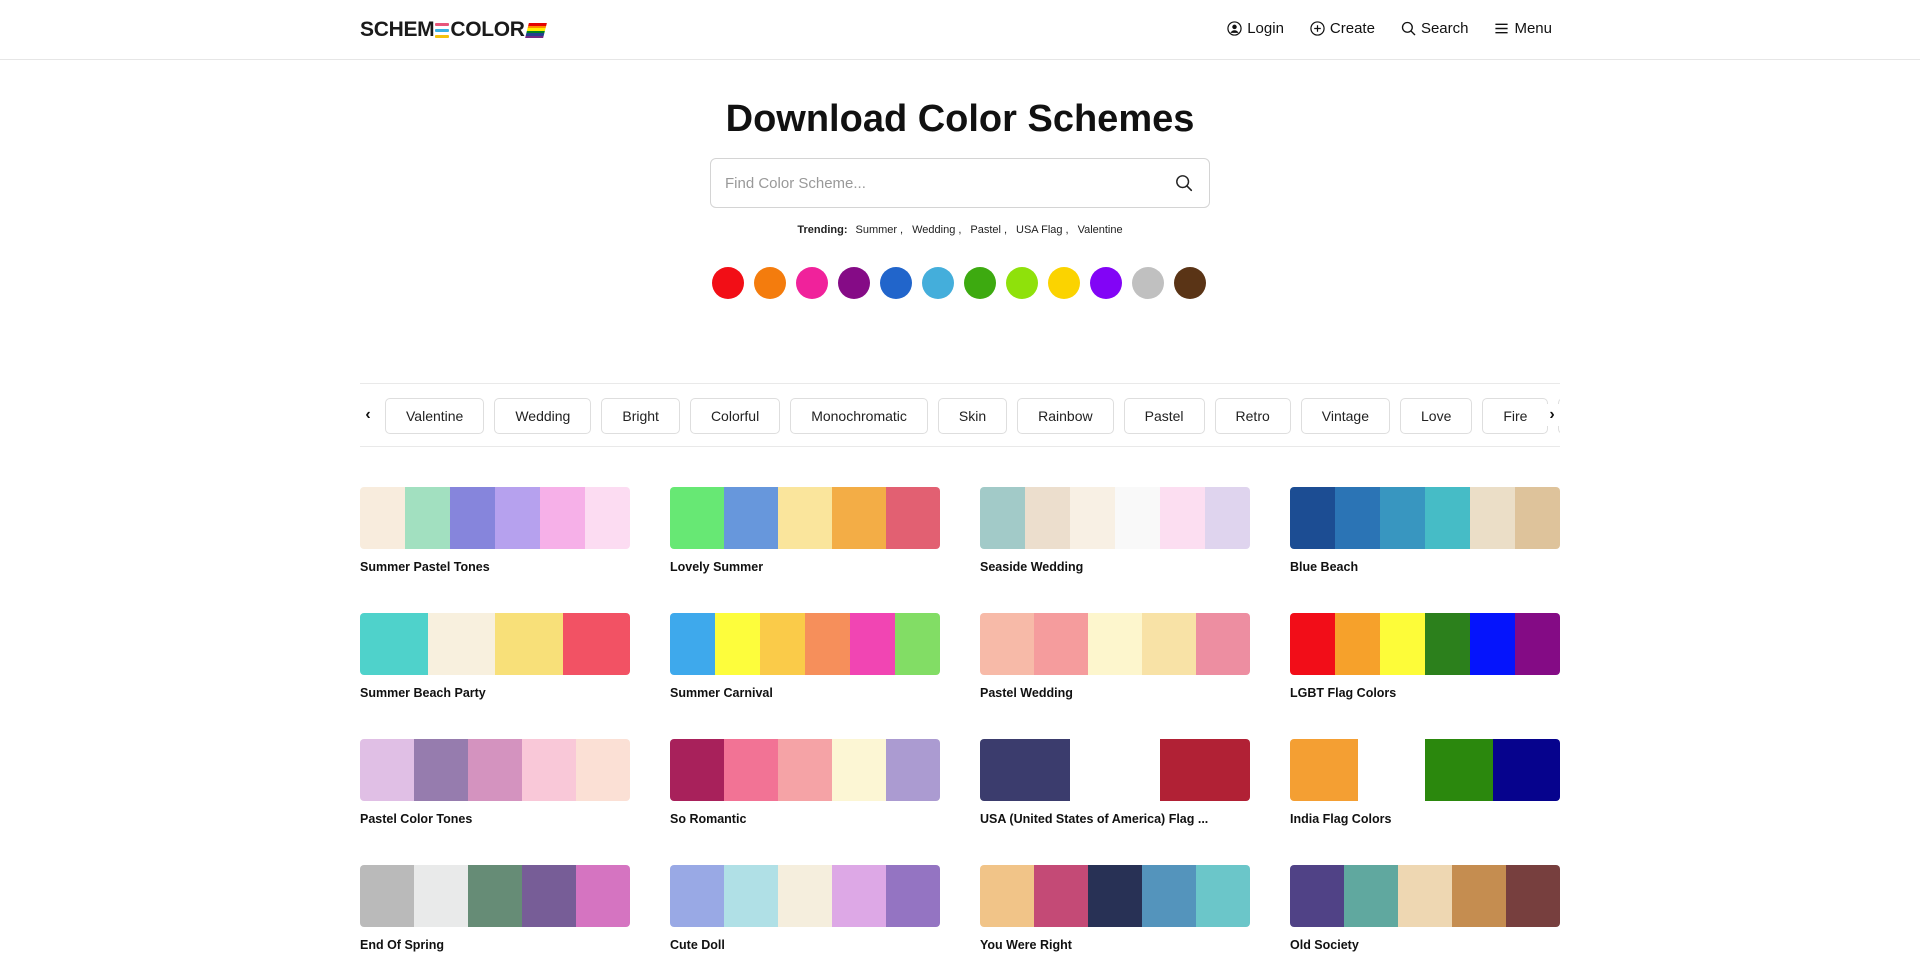  I want to click on scheme-title: End Of Spring, so click(495, 945).